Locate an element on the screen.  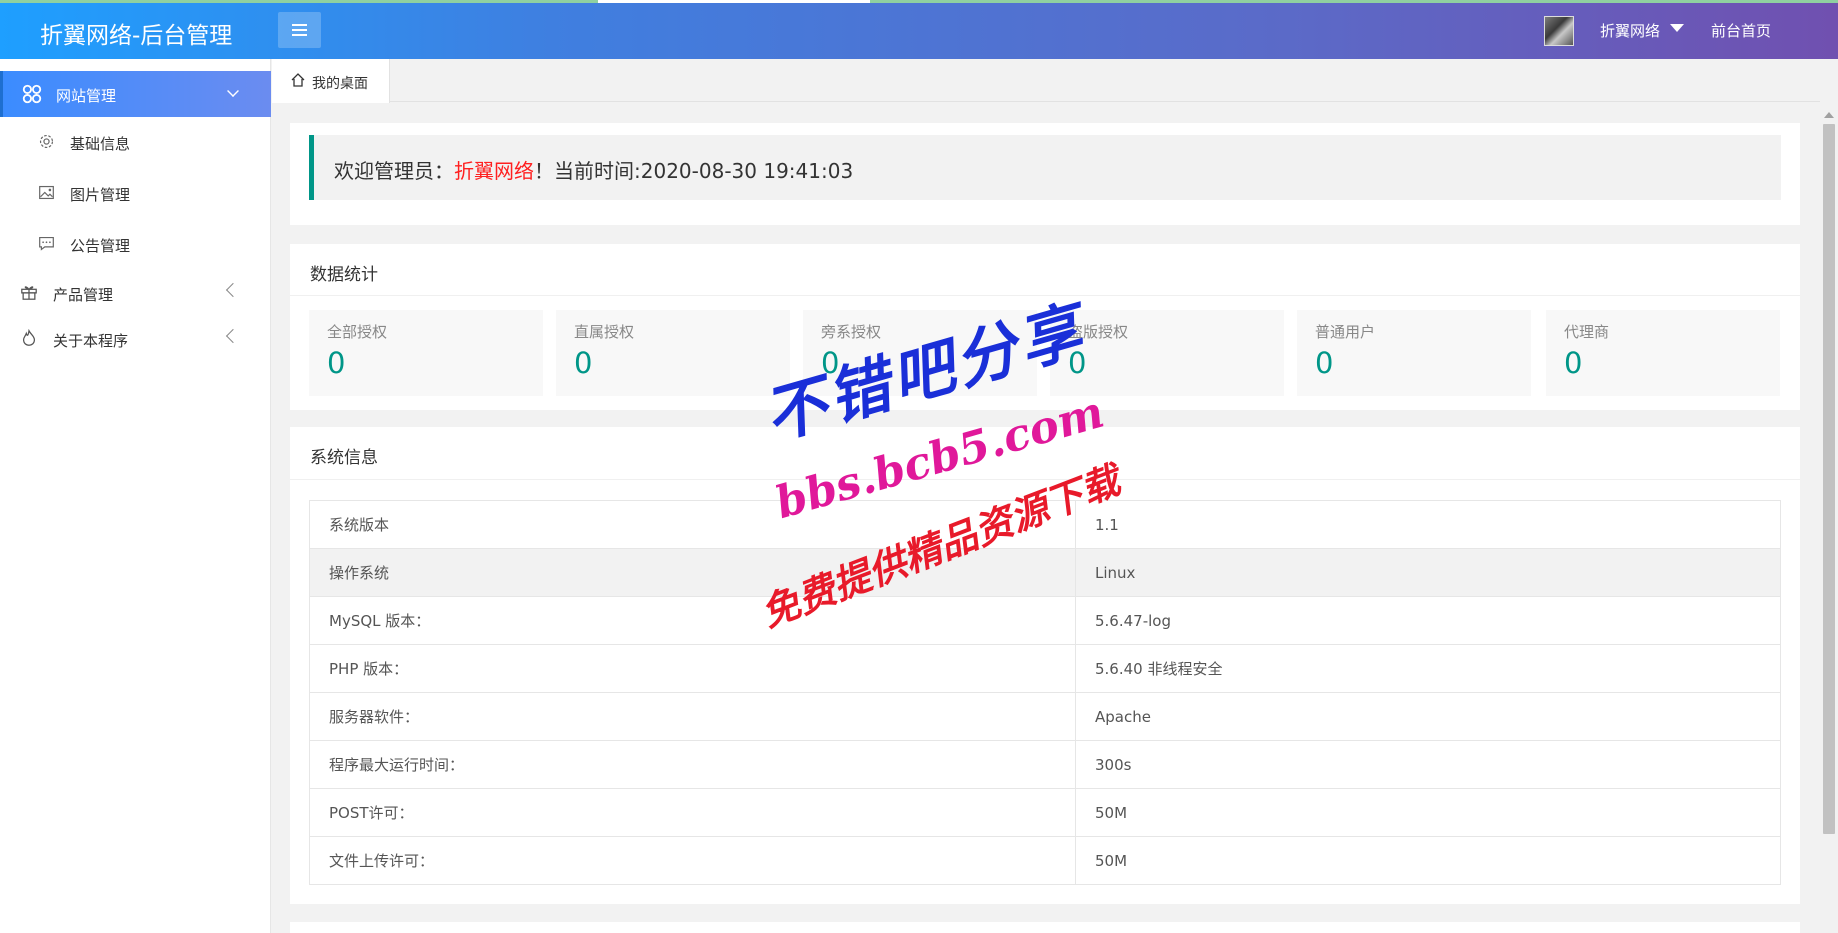
fire-icon is located at coordinates (29, 337).